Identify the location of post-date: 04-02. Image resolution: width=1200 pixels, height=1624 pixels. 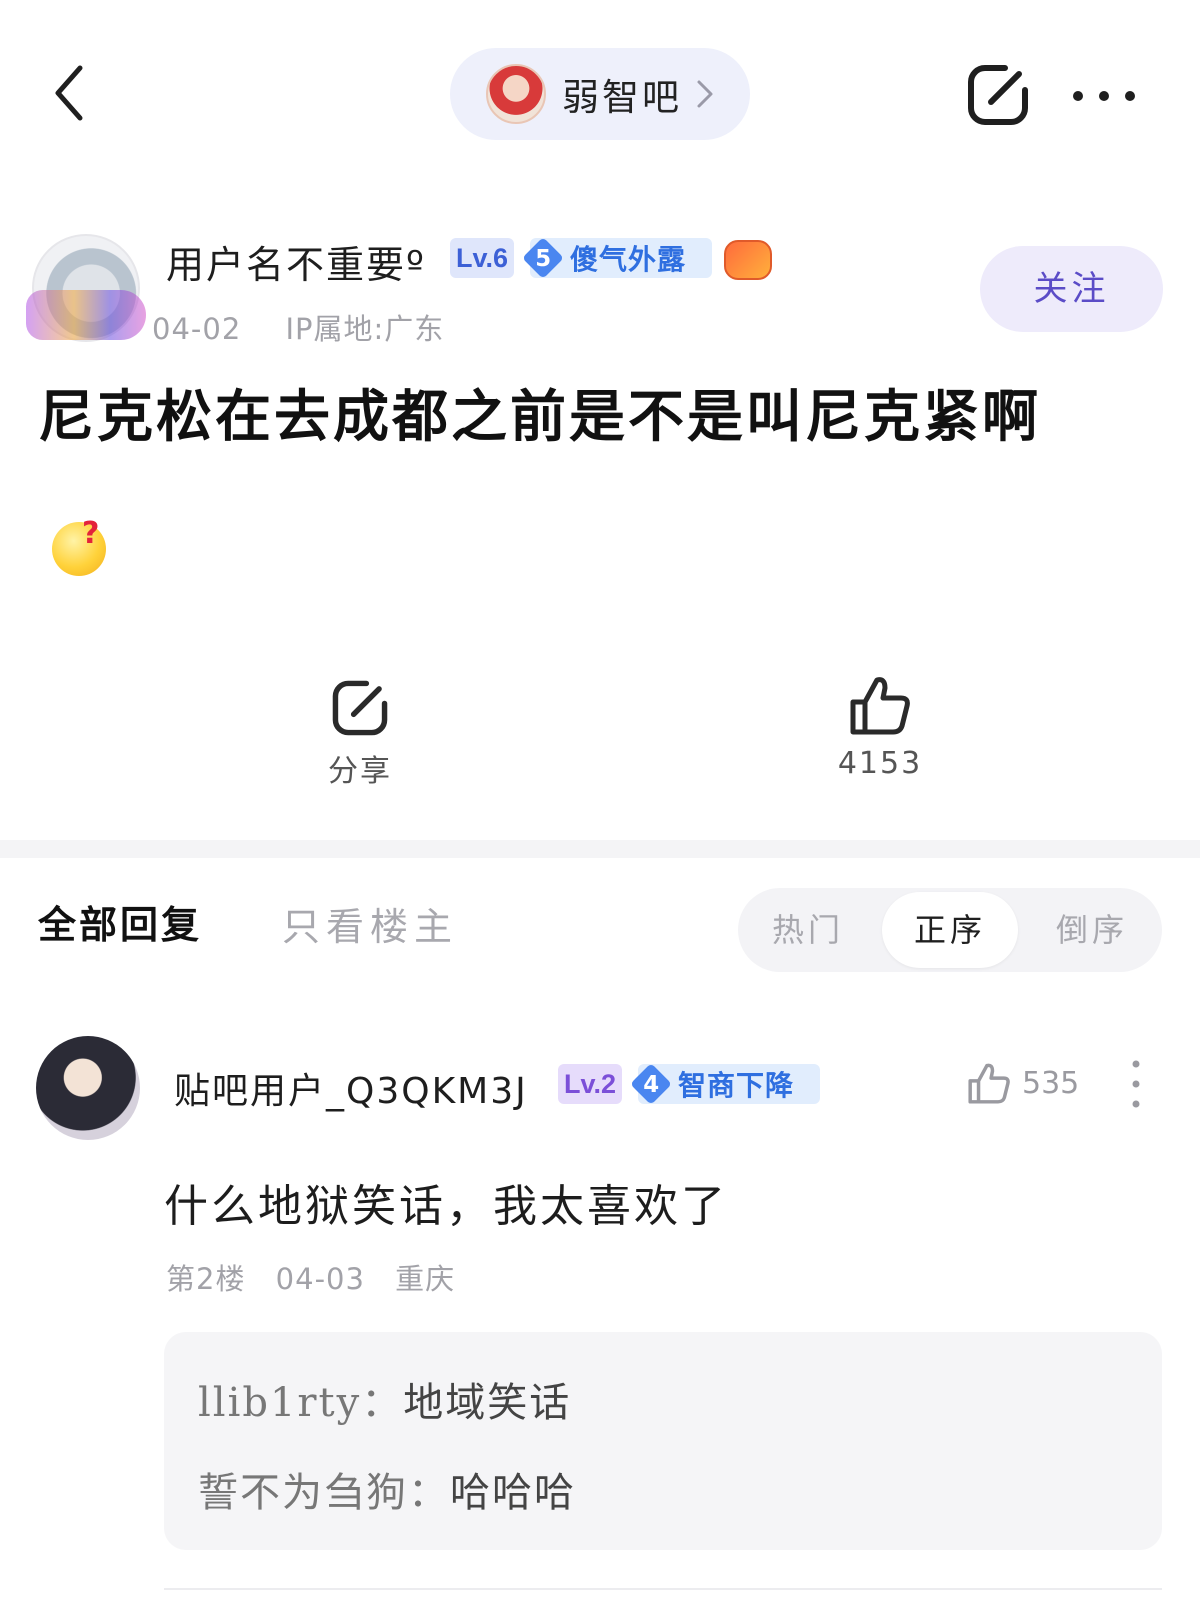
(197, 329).